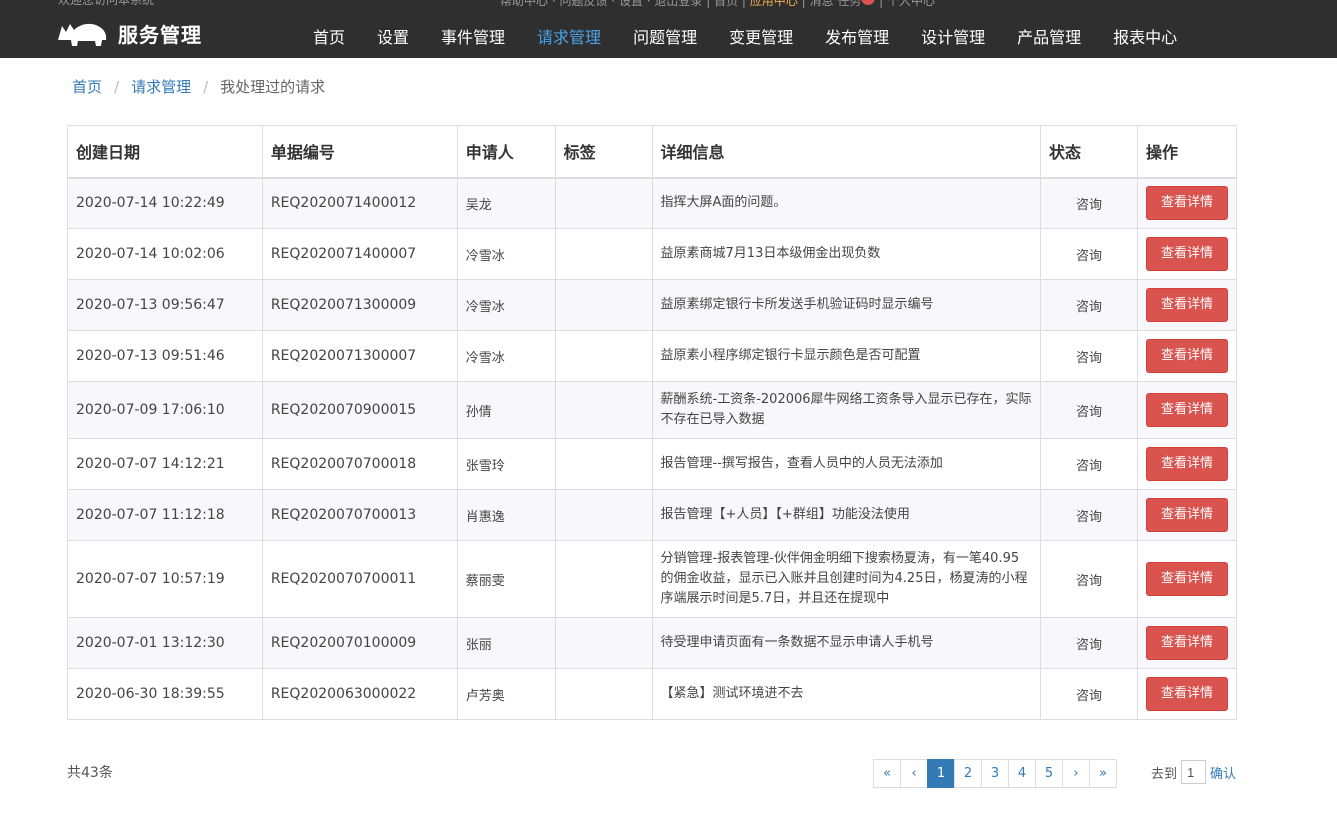 This screenshot has height=825, width=1337. What do you see at coordinates (359, 694) in the screenshot?
I see `cell-id: REQ2020063000022` at bounding box center [359, 694].